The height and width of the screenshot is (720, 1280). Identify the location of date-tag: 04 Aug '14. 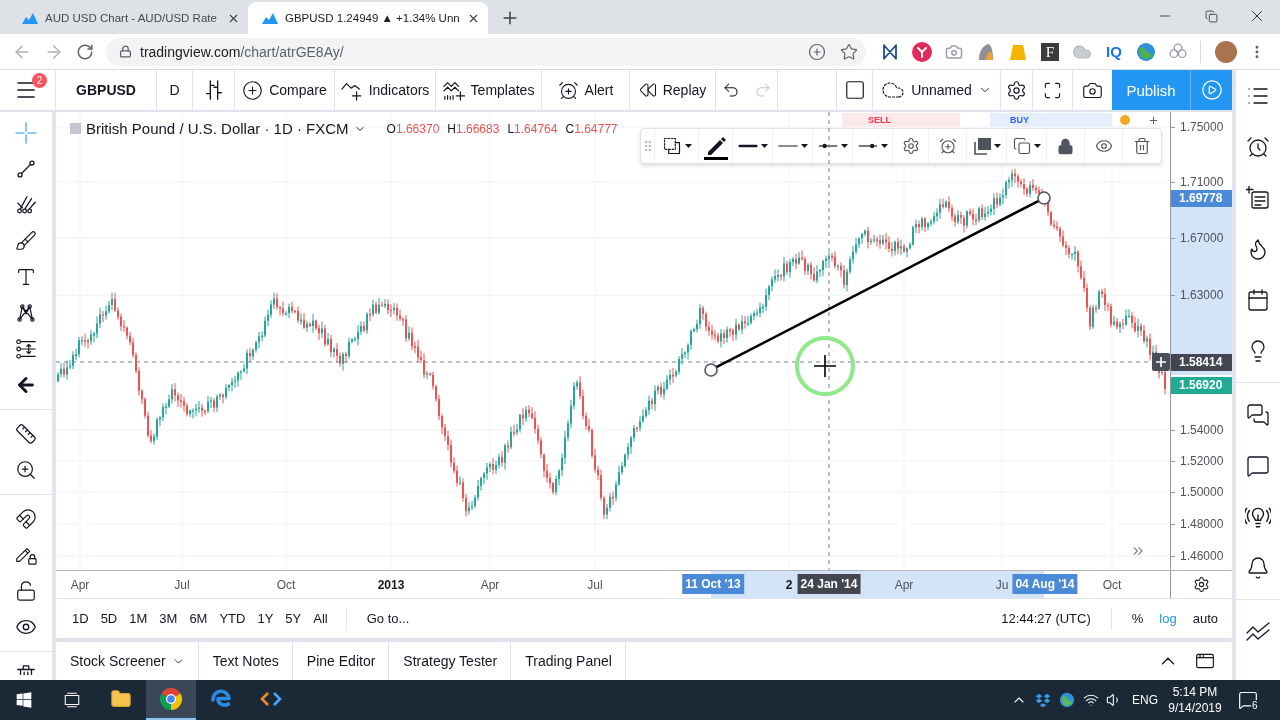
(1045, 584).